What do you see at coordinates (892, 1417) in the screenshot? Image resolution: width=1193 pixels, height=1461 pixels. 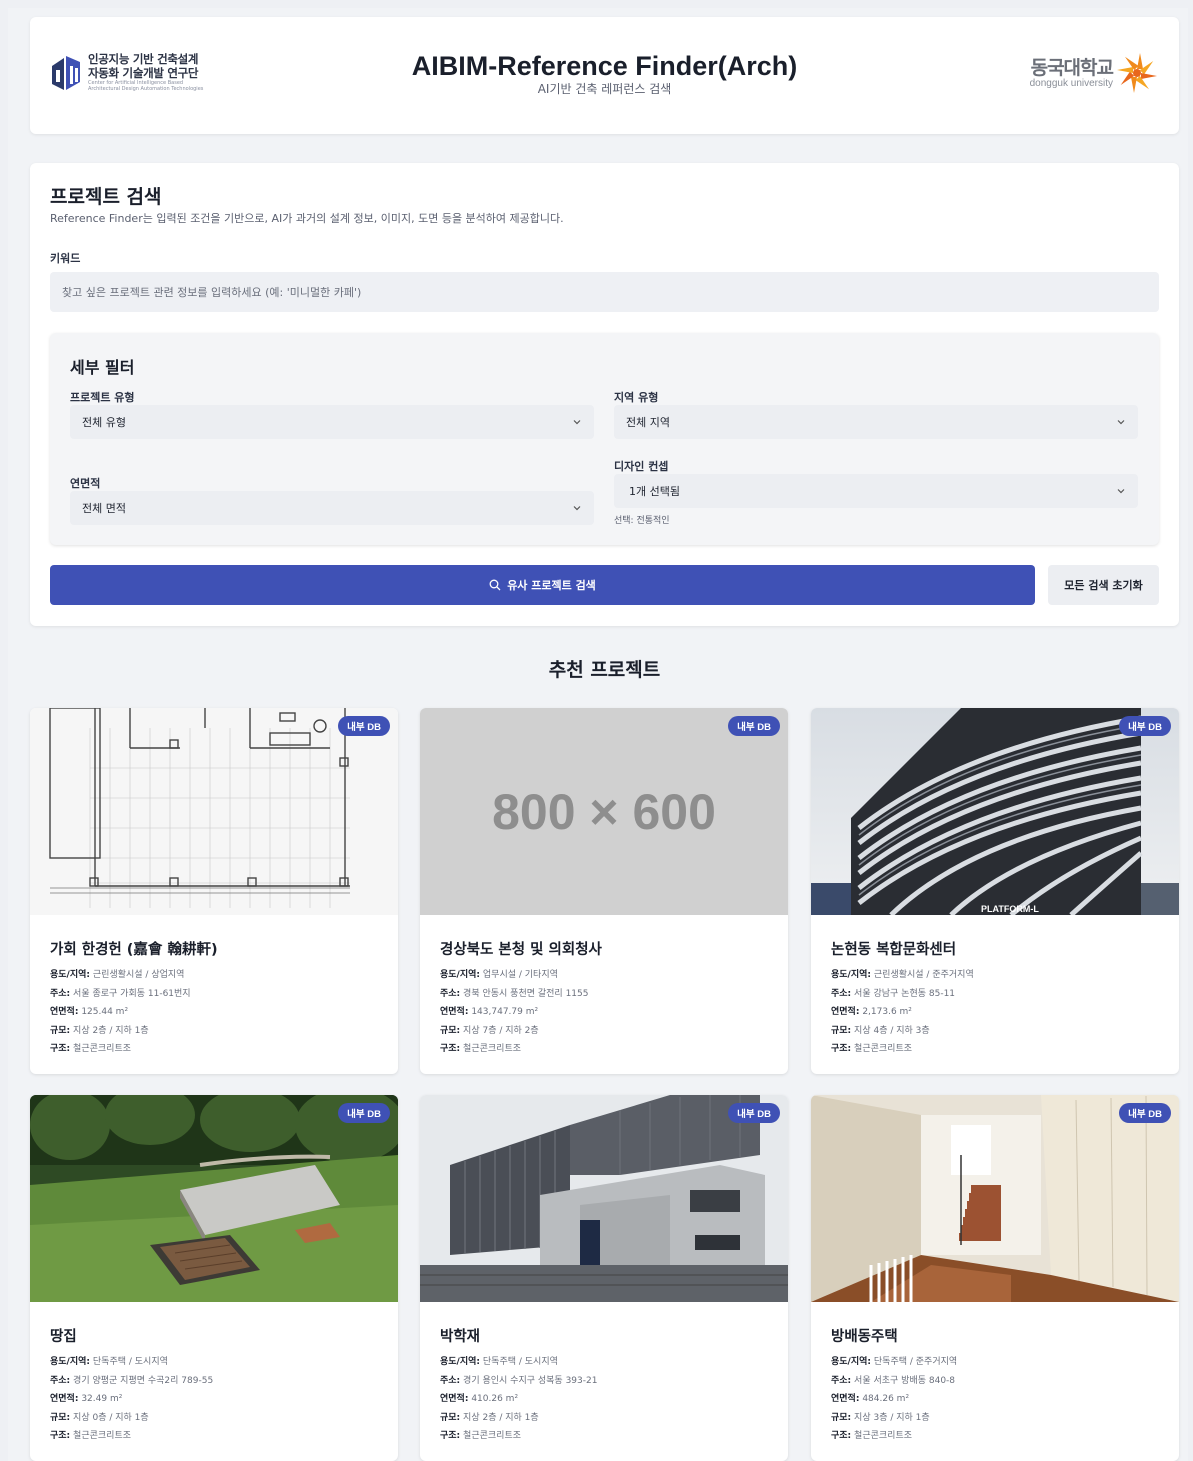 I see `scale-value: 지상 3층 / 지하 1층` at bounding box center [892, 1417].